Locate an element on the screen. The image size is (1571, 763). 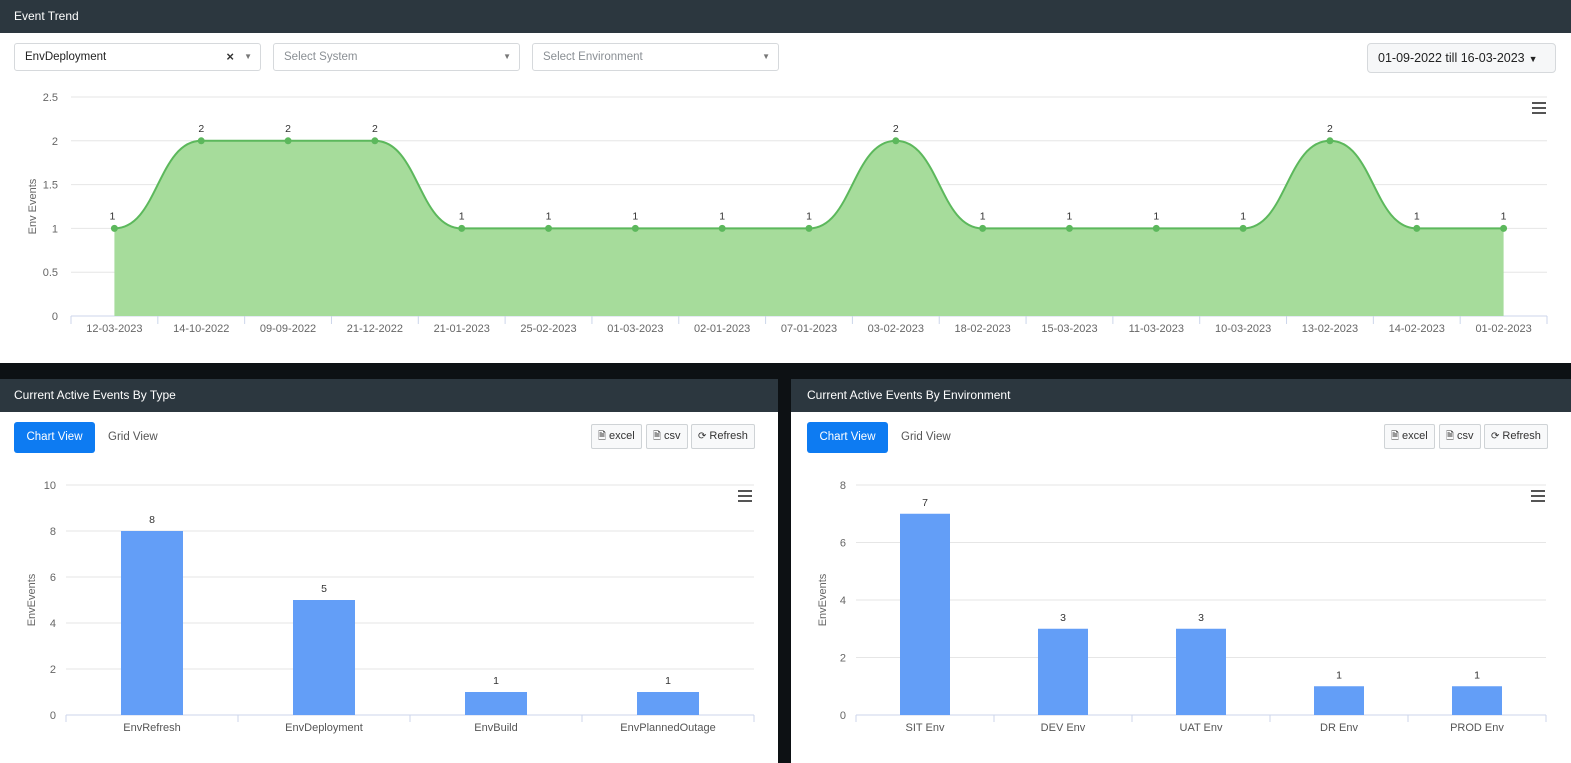
x-tick-label: 02-01-2023 is located at coordinates (722, 329).